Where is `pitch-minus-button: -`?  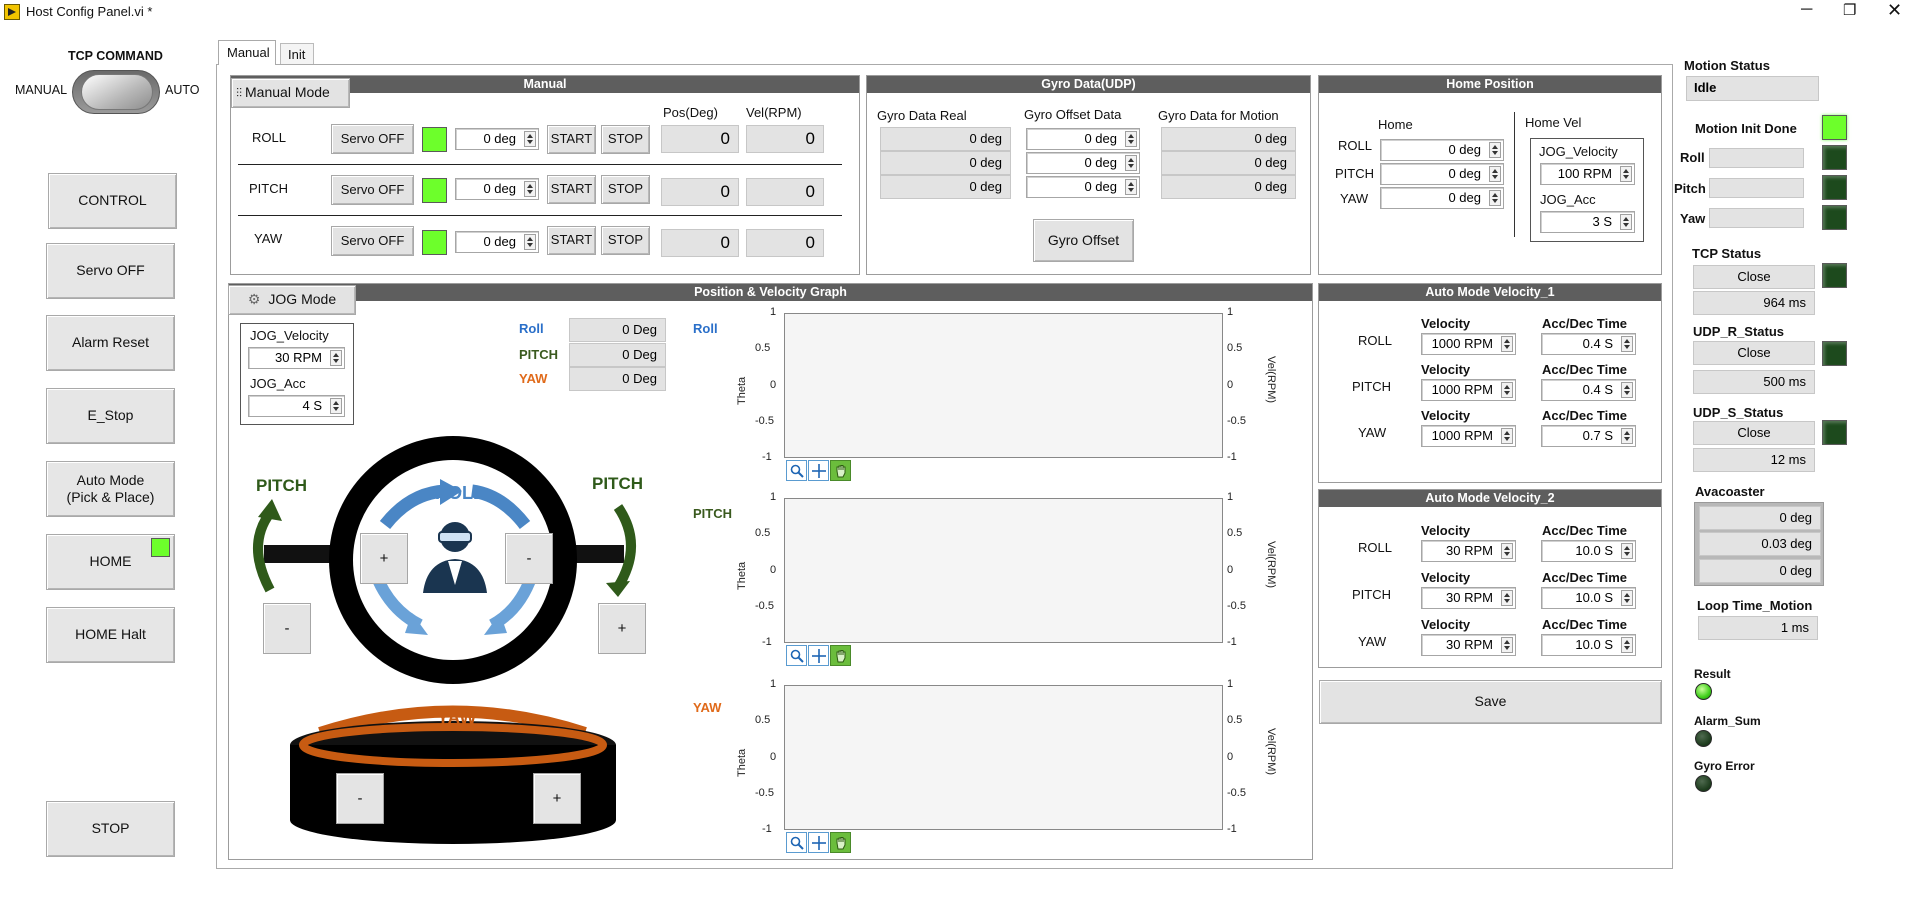 pitch-minus-button: - is located at coordinates (287, 628).